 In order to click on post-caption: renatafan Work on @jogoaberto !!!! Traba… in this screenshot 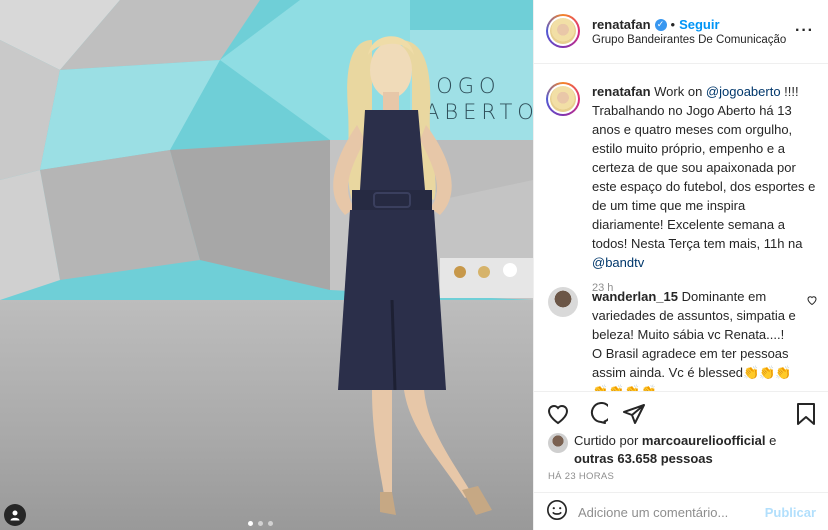, I will do `click(681, 188)`.